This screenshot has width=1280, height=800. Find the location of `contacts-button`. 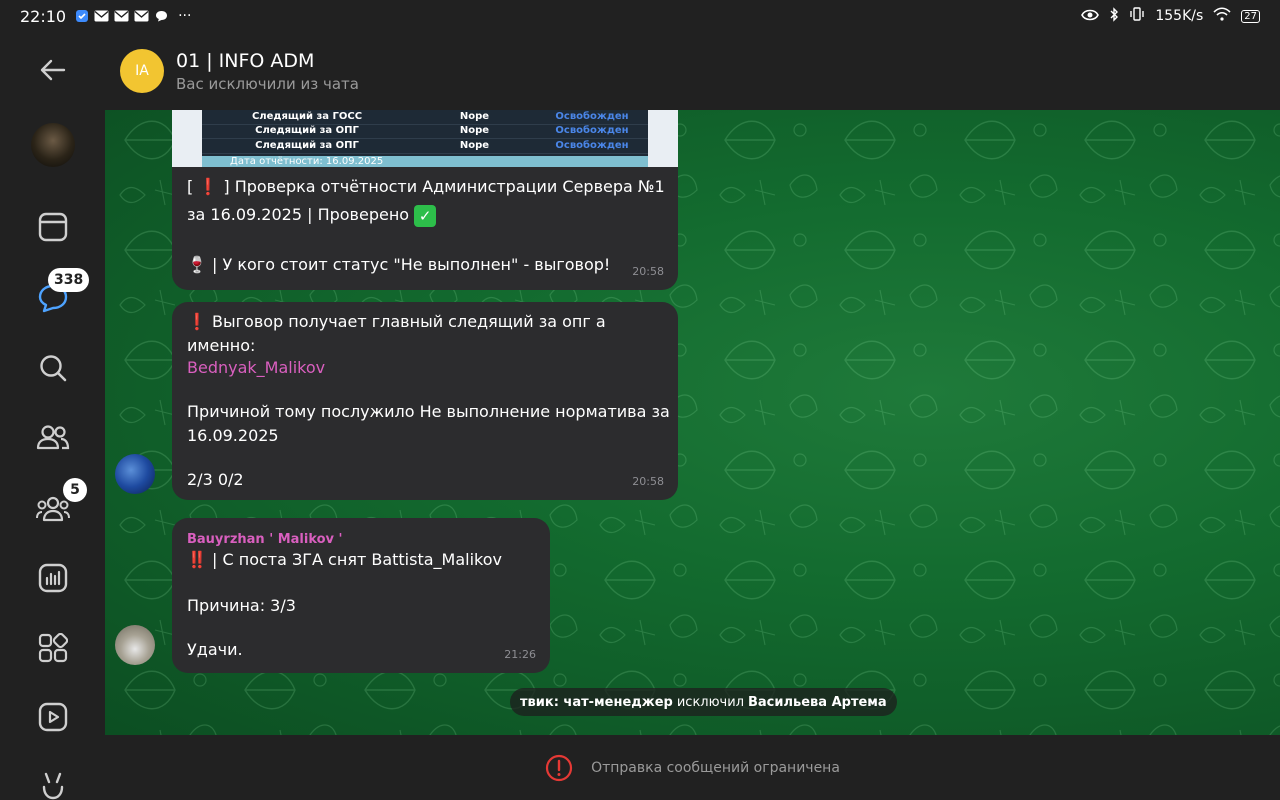

contacts-button is located at coordinates (53, 437).